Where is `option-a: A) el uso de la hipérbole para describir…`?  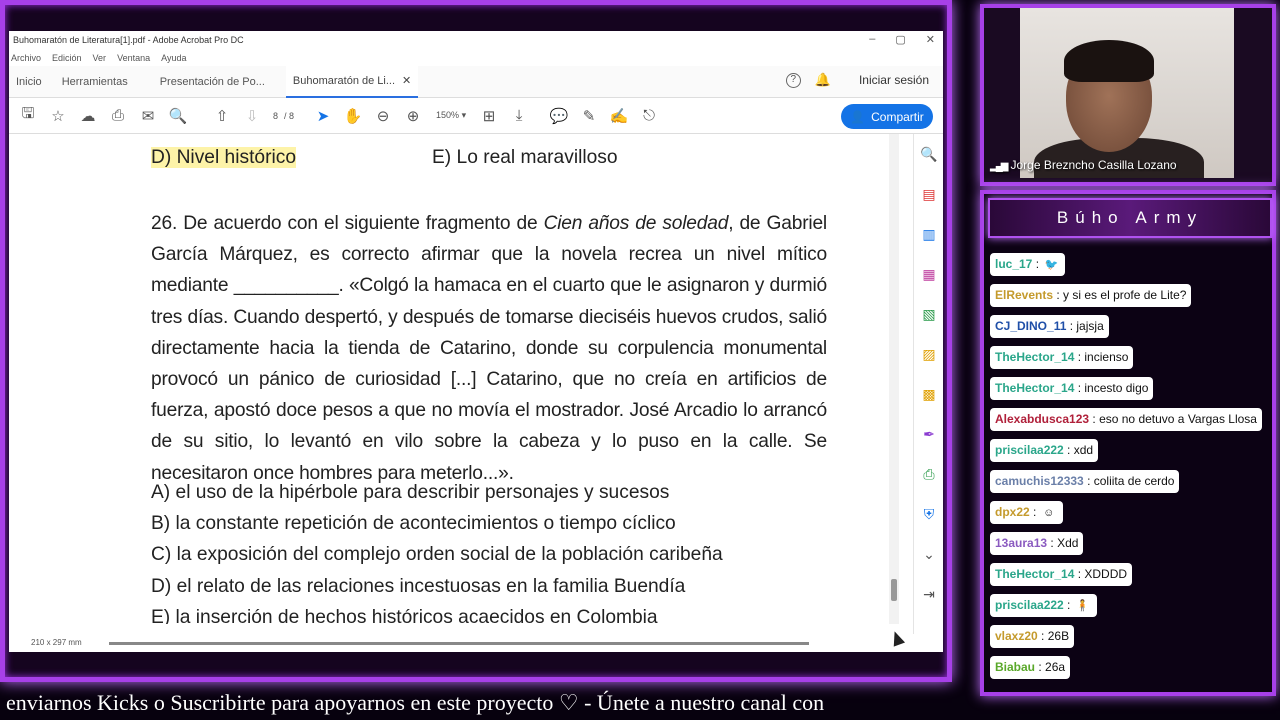 option-a: A) el uso de la hipérbole para describir… is located at coordinates (410, 492).